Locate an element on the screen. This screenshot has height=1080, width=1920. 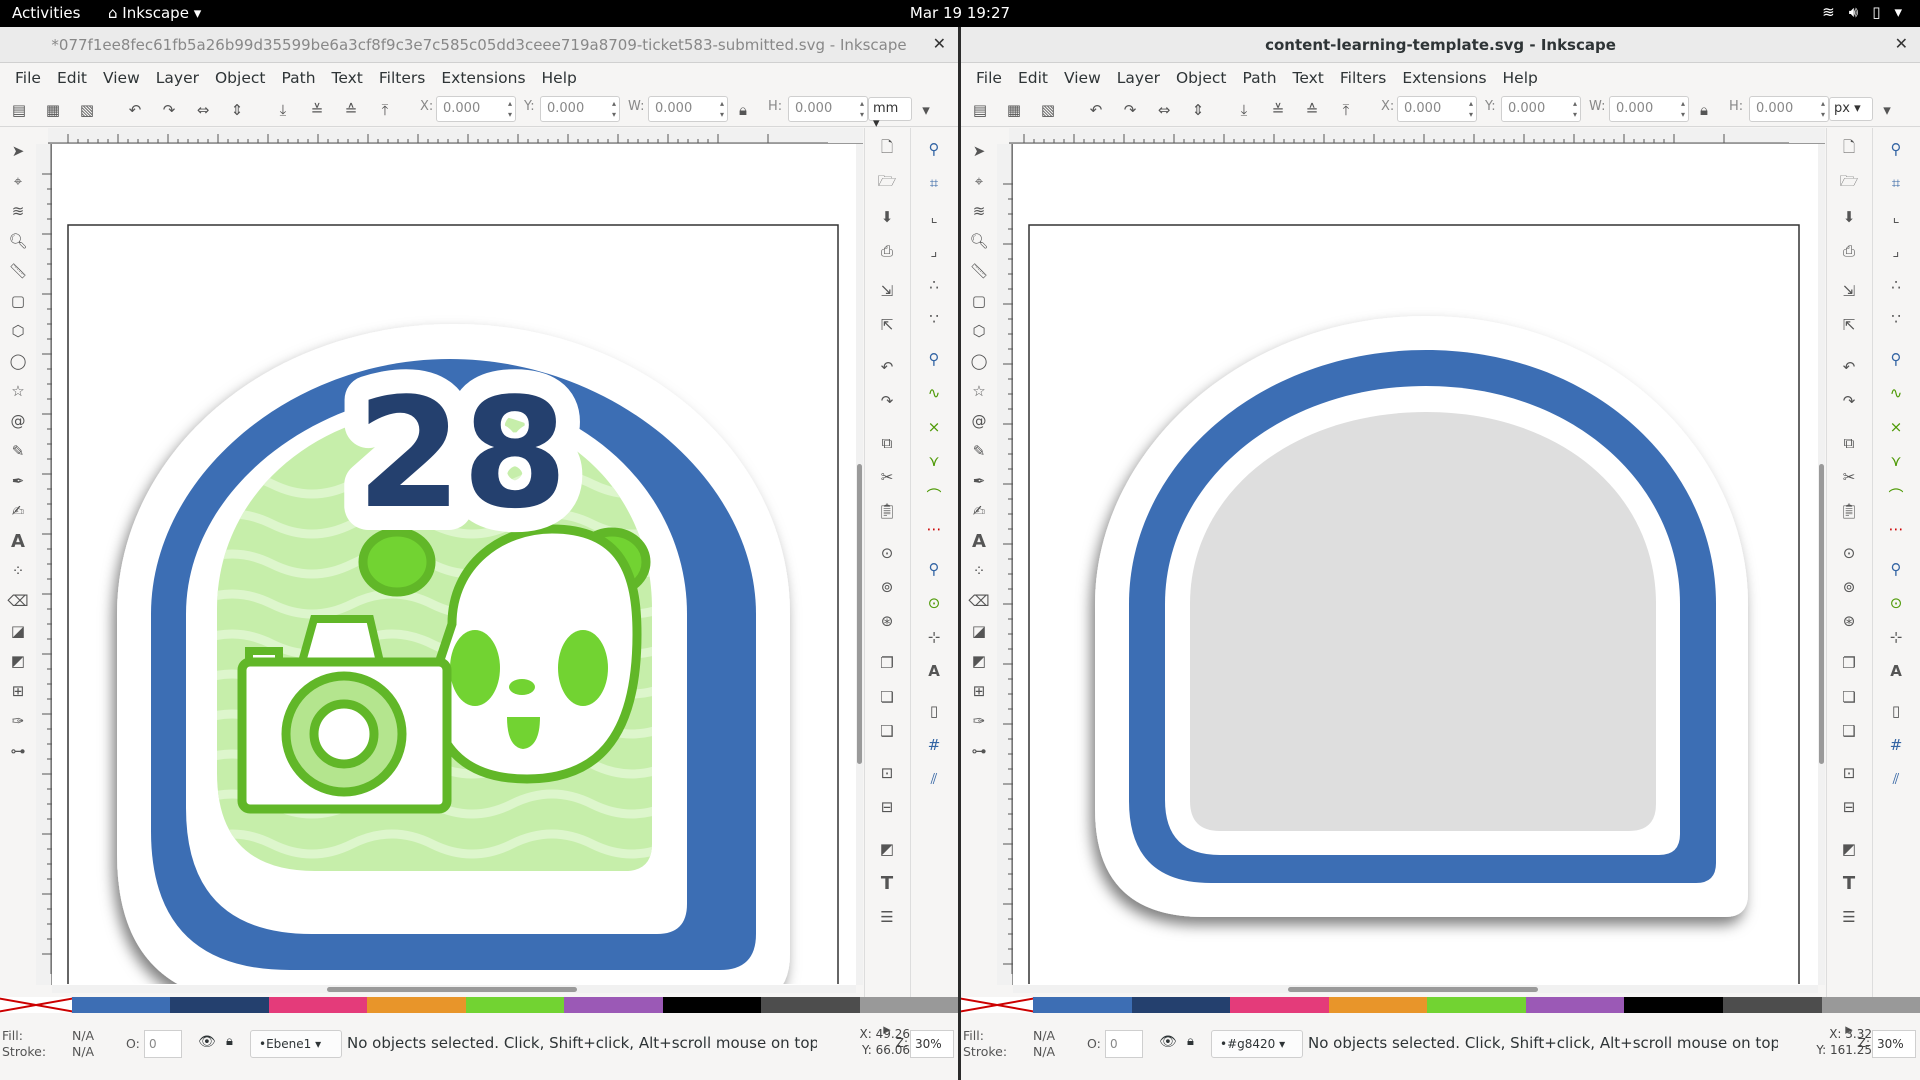
text-tool-icon: A is located at coordinates (979, 541).